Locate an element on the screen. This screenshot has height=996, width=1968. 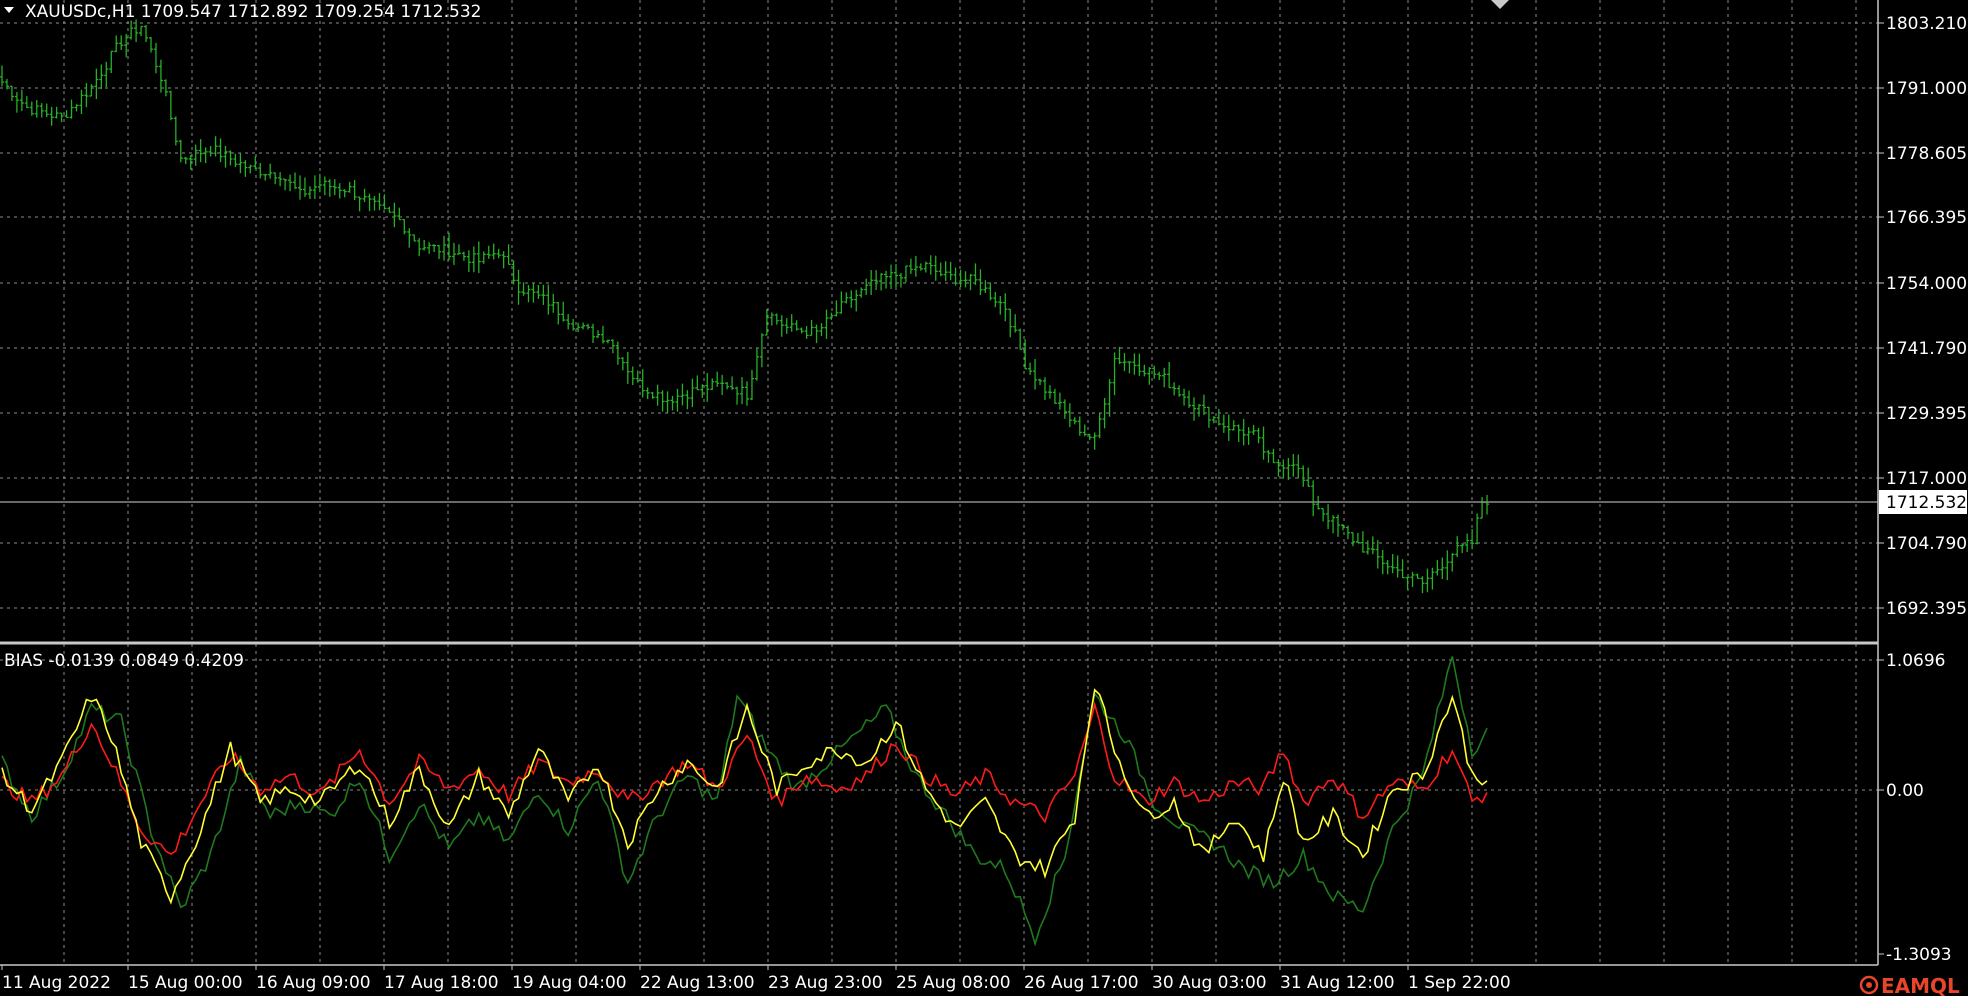
time-tick-label: 17 Aug 18:00 is located at coordinates (441, 983).